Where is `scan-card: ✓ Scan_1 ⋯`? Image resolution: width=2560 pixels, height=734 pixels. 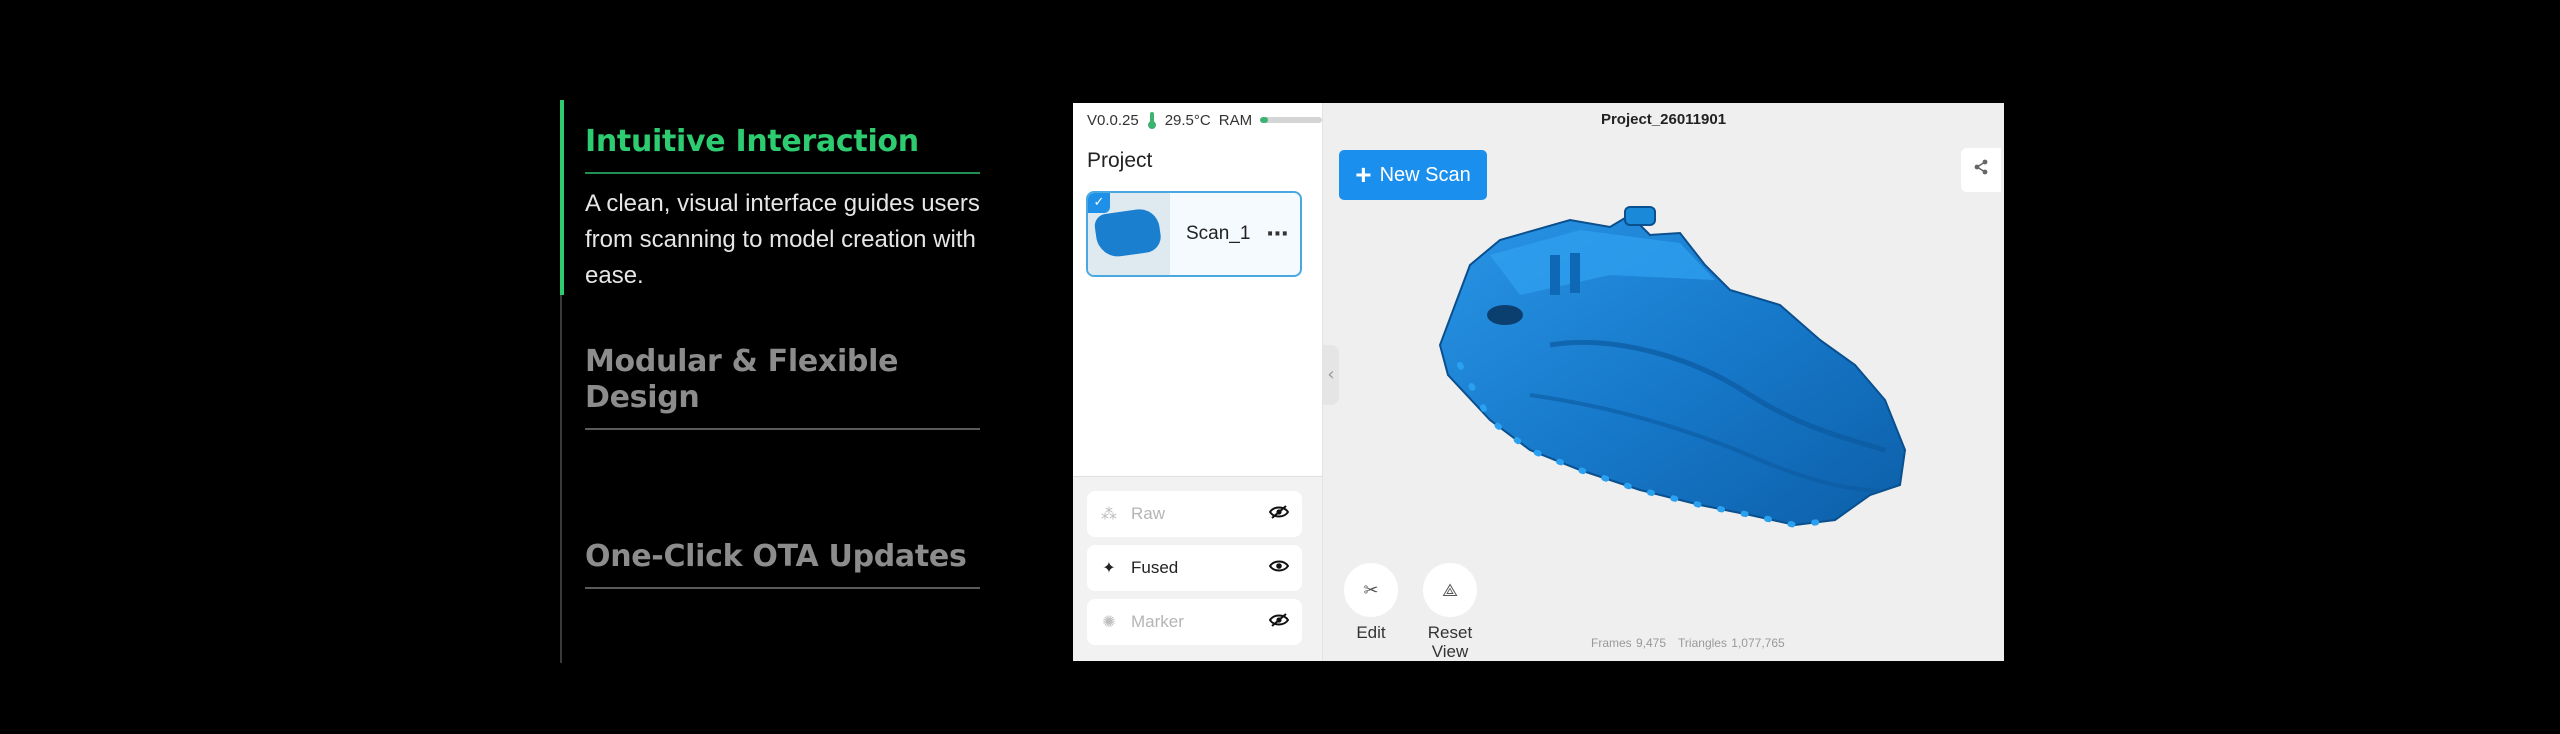 scan-card: ✓ Scan_1 ⋯ is located at coordinates (1194, 234).